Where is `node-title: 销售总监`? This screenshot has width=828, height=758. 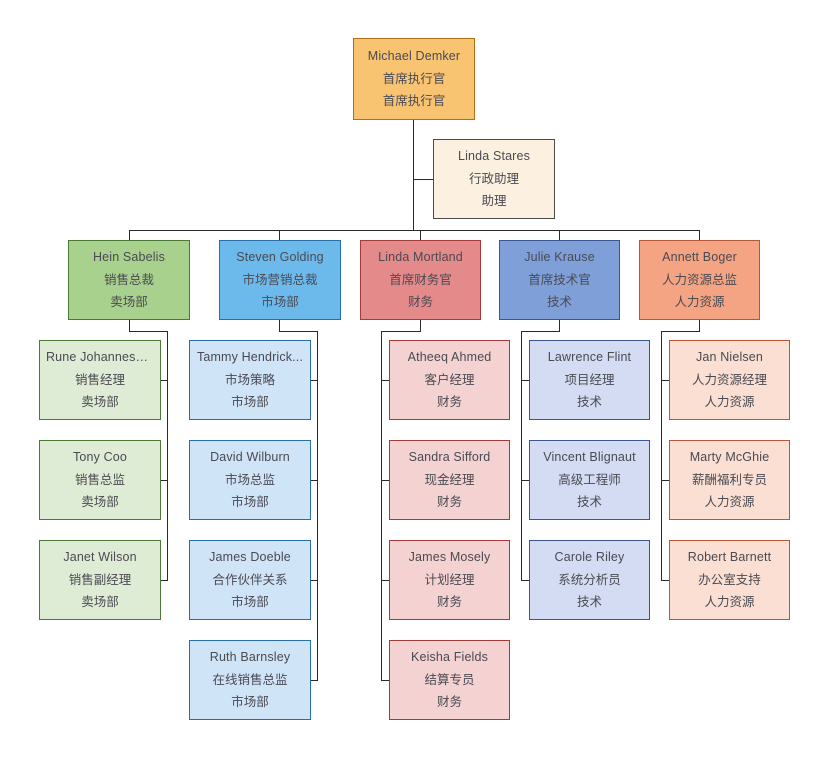
node-title: 销售总监 is located at coordinates (99, 479).